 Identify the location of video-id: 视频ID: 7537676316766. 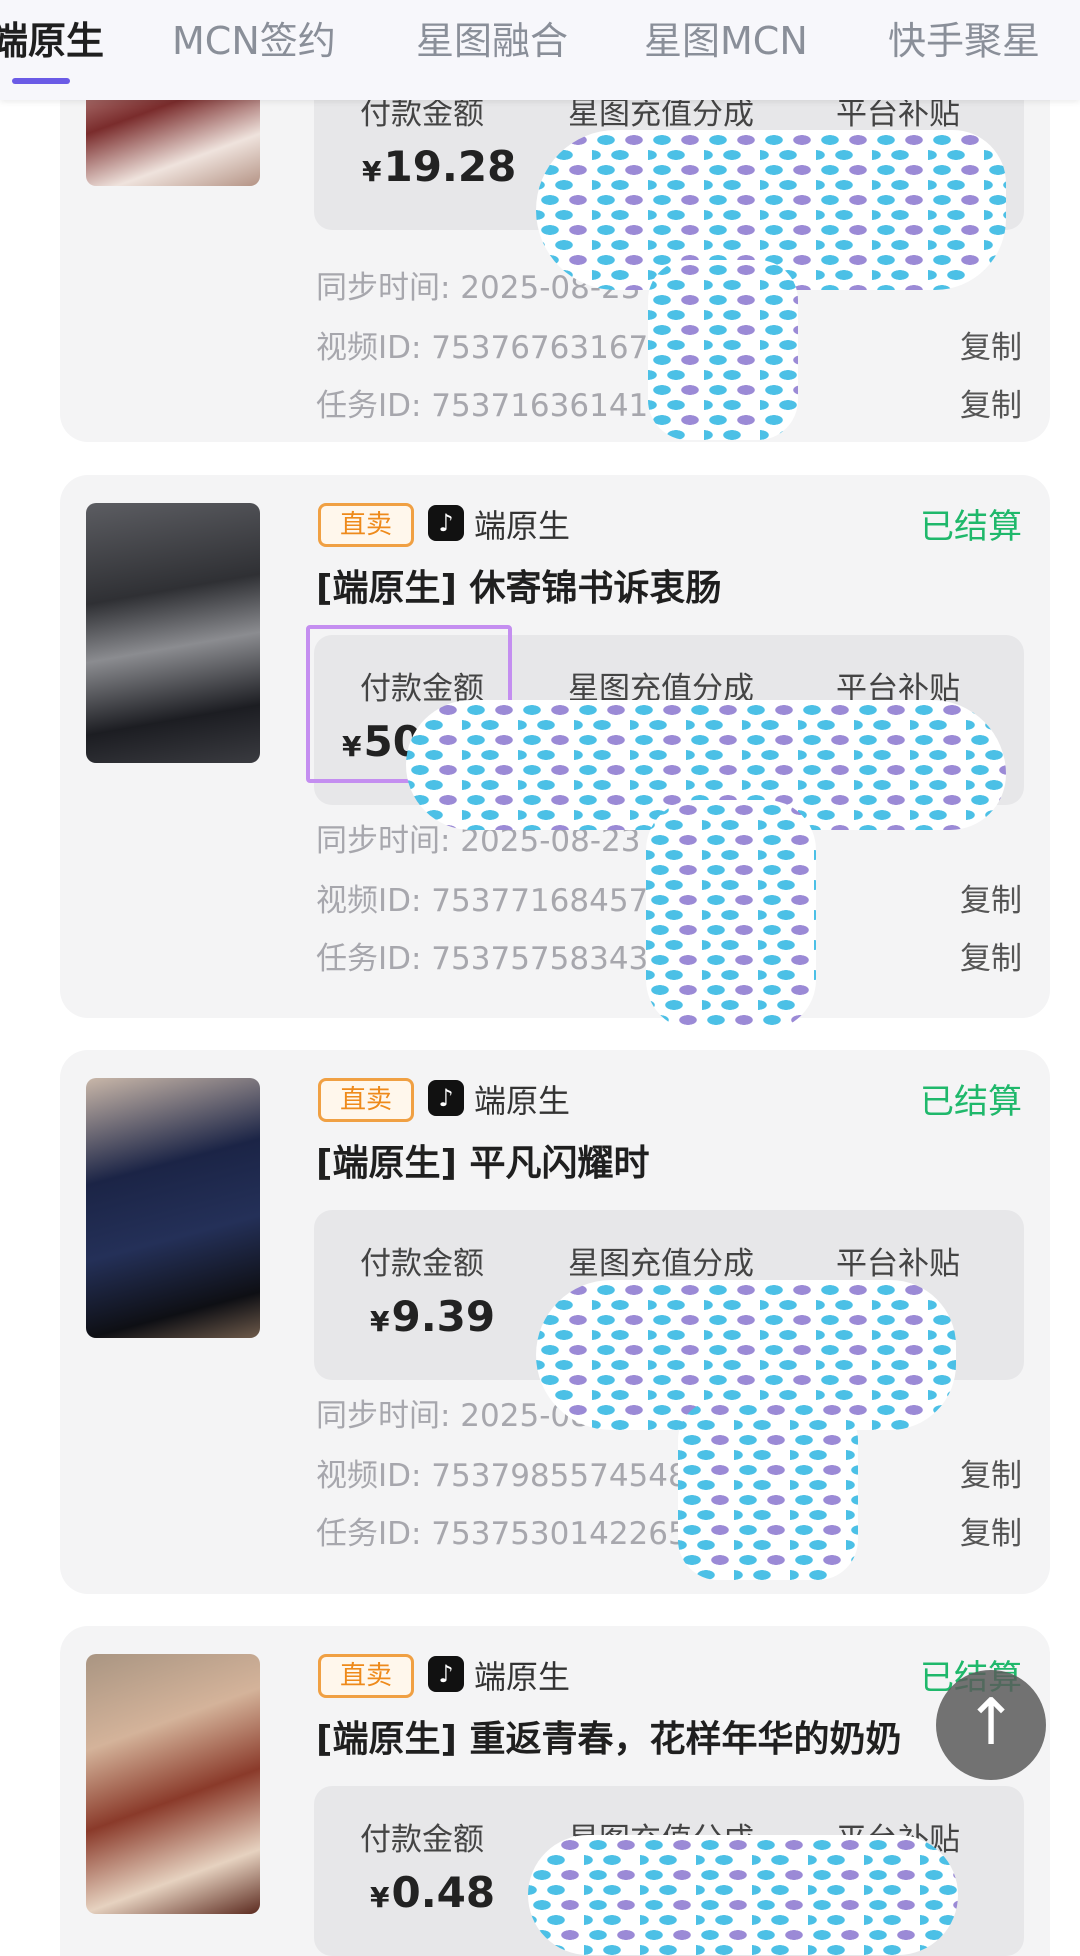
(502, 348).